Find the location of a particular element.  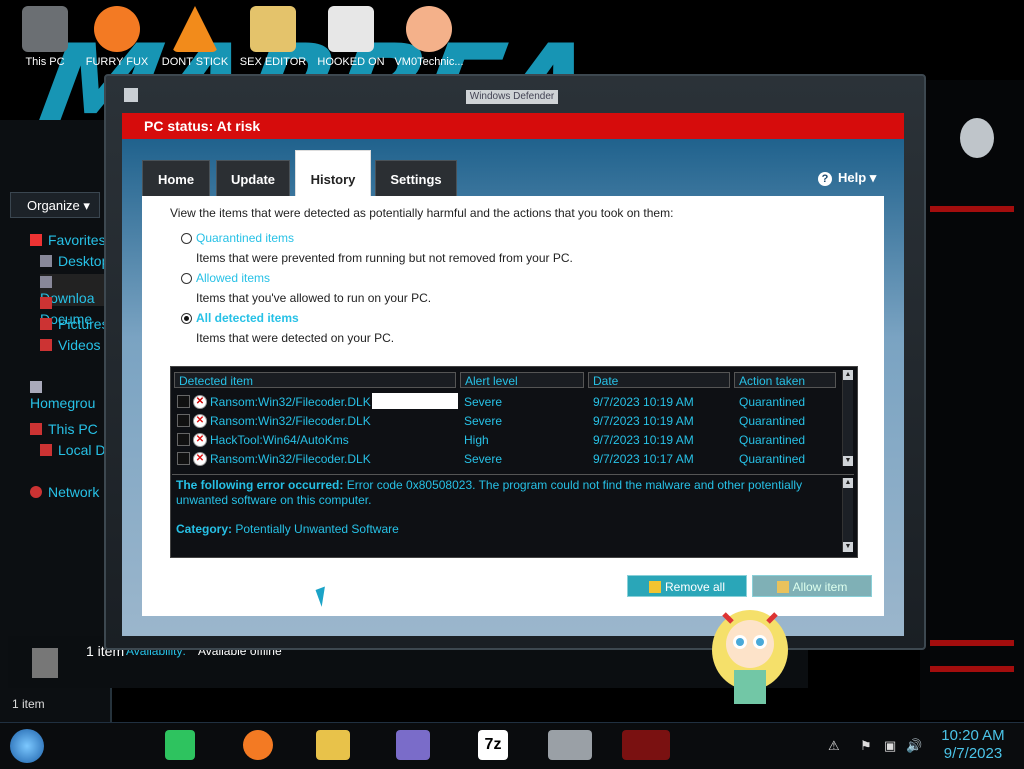

row-date: 9/7/2023 10:17 AM is located at coordinates (643, 459).